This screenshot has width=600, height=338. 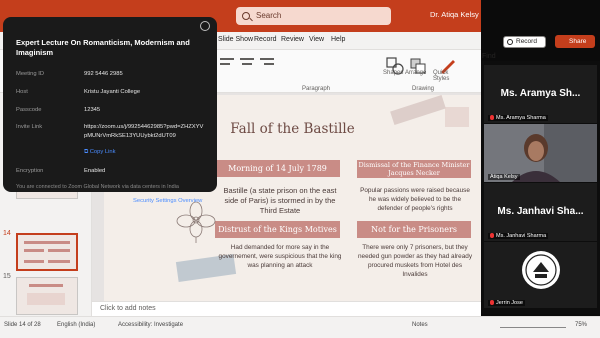 I want to click on alignment-icons, so click(x=248, y=67).